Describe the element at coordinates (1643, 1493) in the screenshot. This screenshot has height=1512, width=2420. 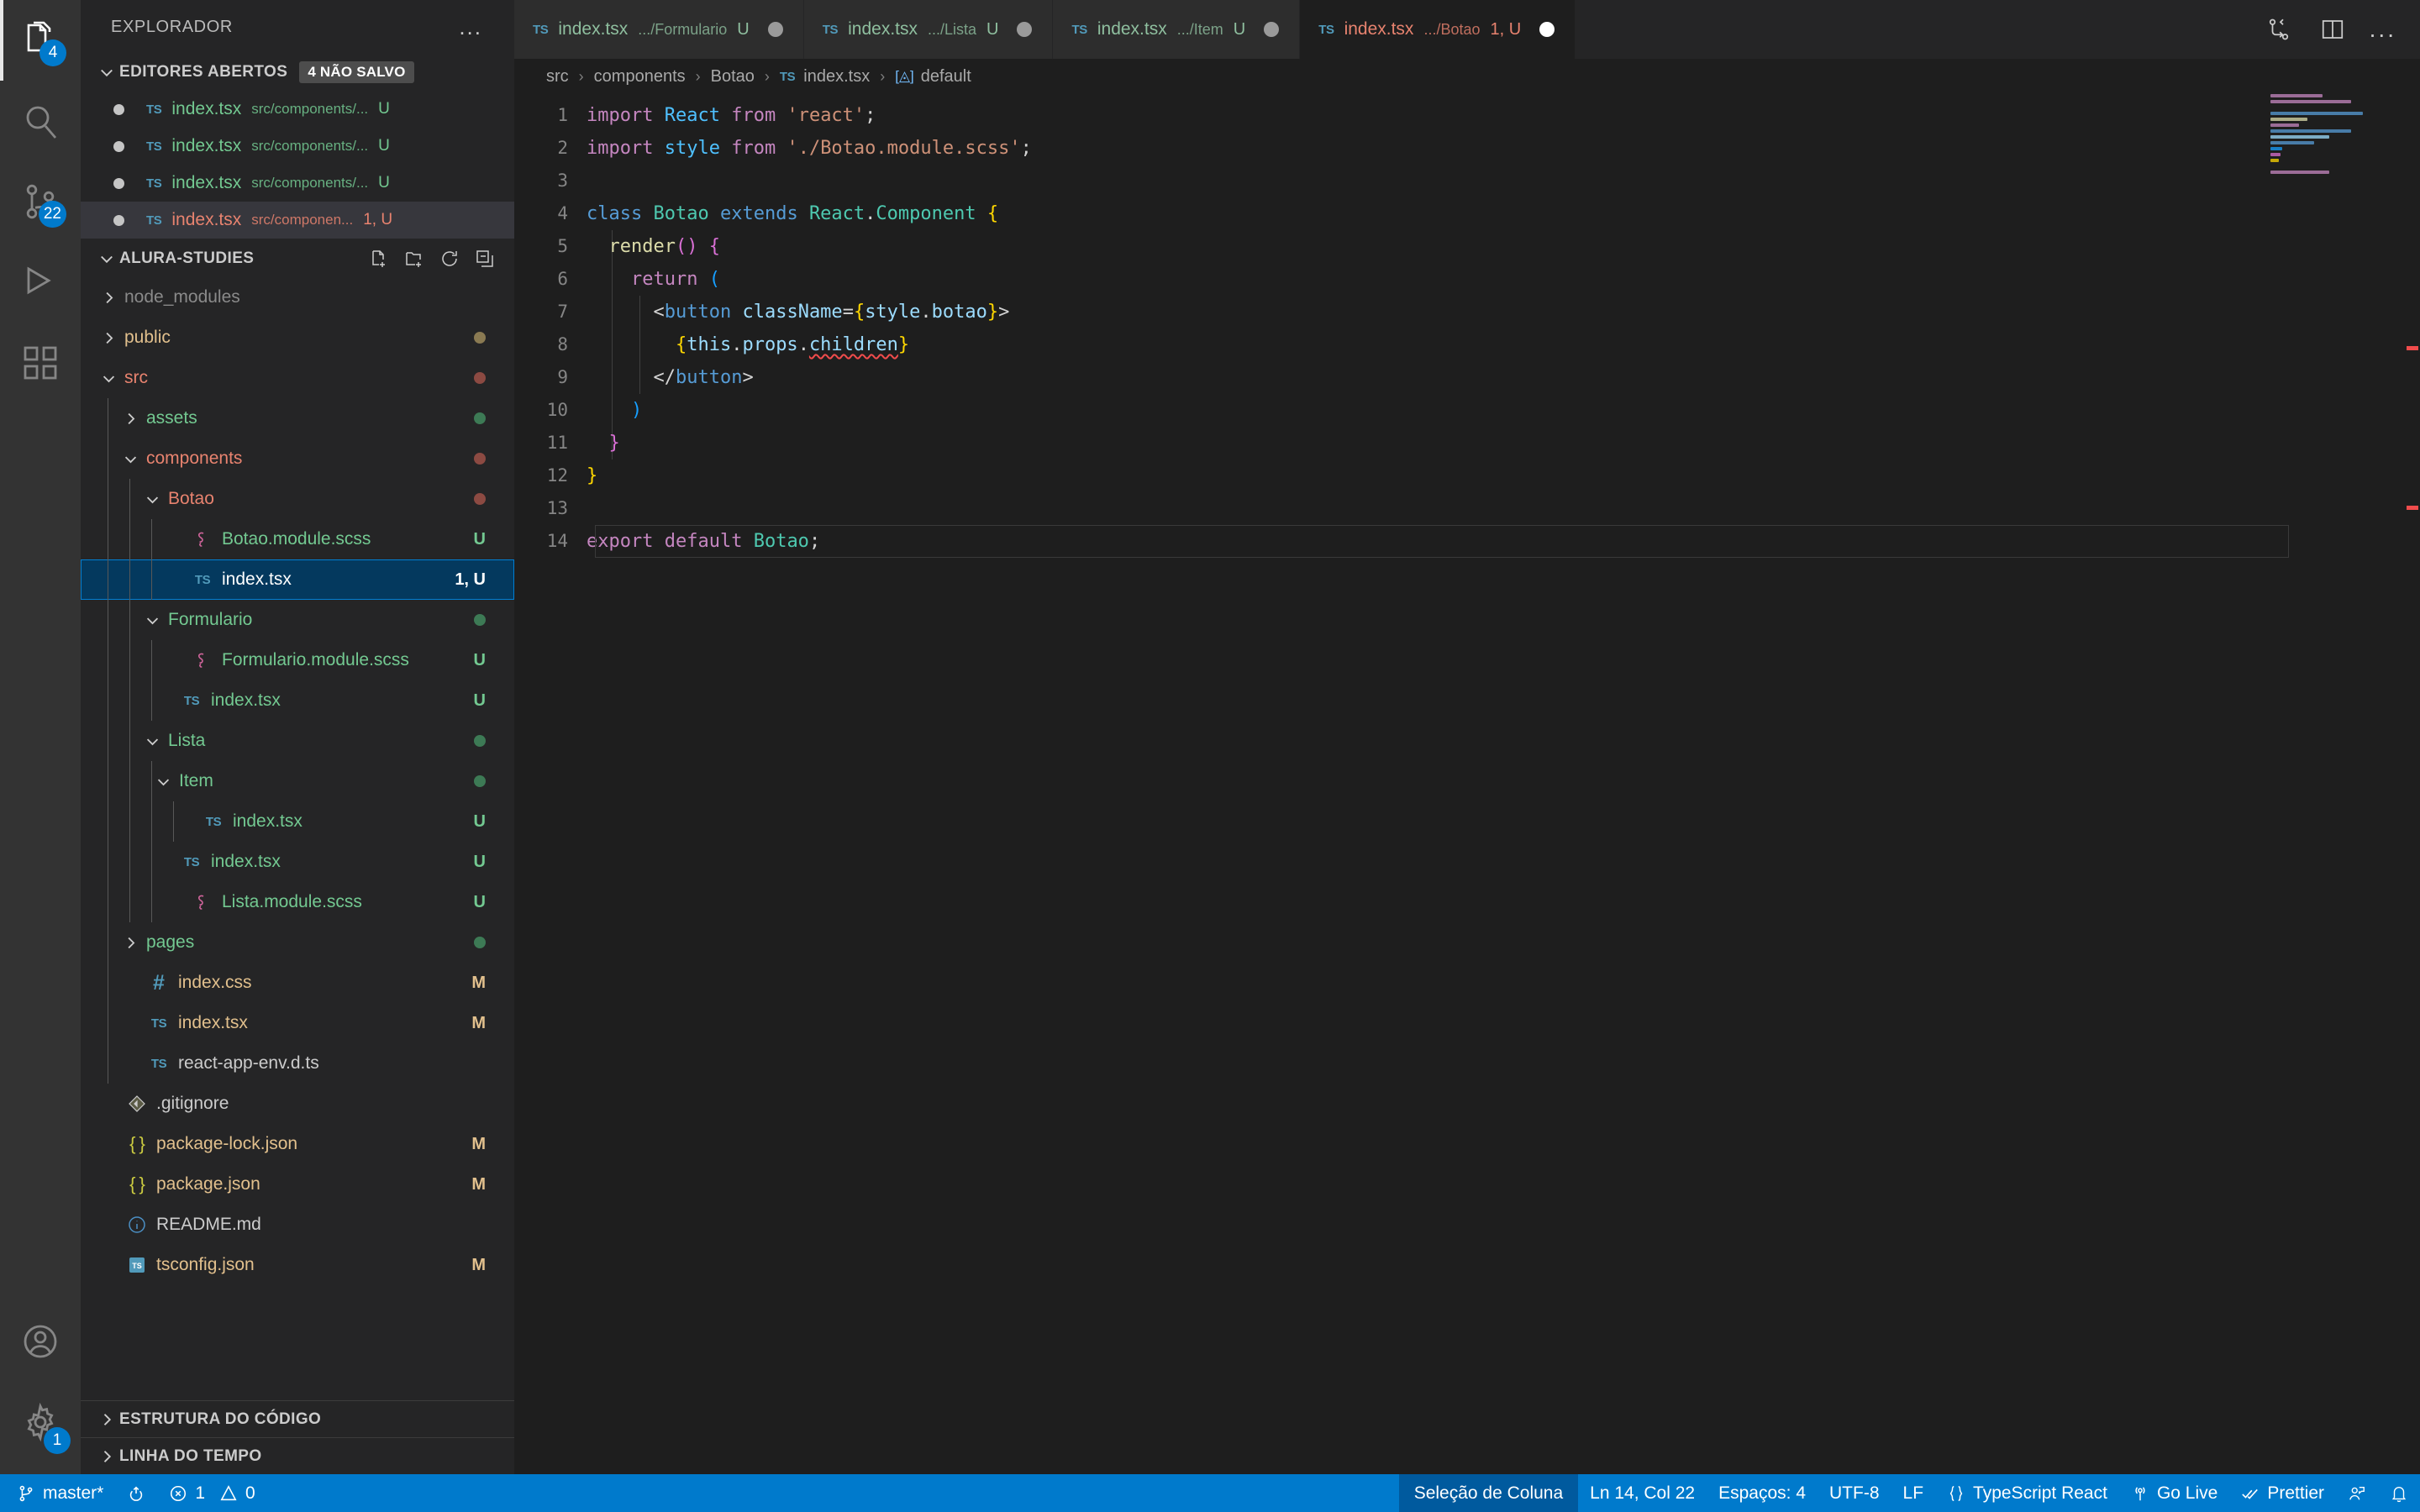
I see `status-cursor-position: Ln 14, Col 22` at that location.